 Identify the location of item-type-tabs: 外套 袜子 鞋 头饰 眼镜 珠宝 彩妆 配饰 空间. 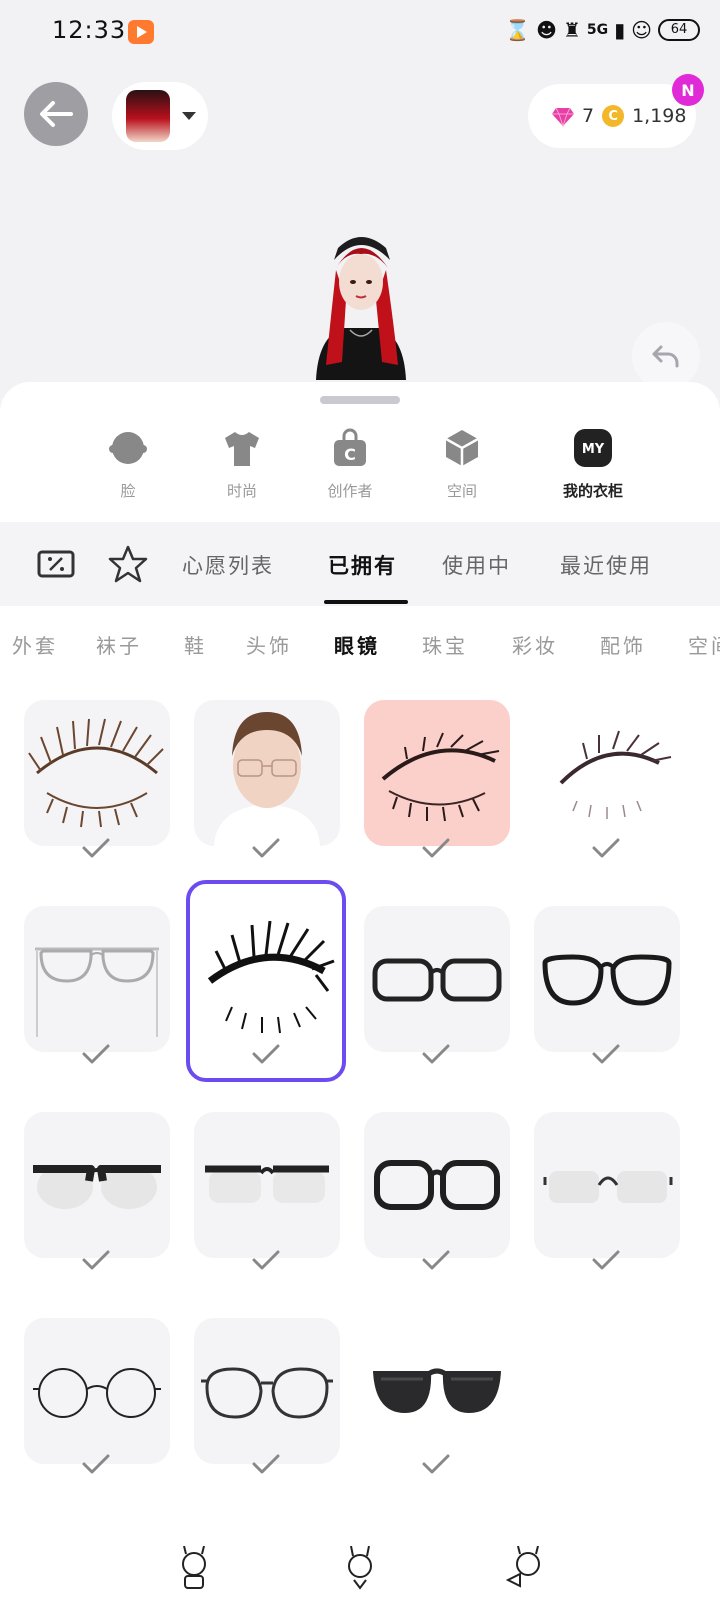
(360, 642).